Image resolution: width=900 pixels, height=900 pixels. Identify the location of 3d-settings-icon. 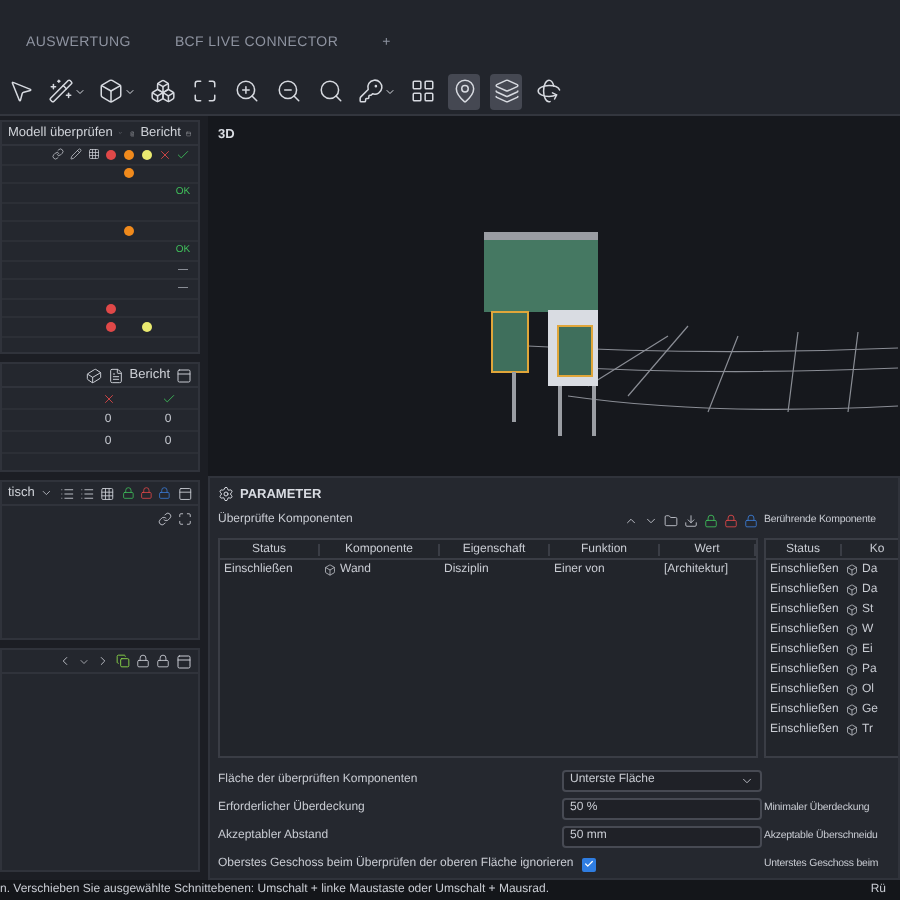
(548, 91).